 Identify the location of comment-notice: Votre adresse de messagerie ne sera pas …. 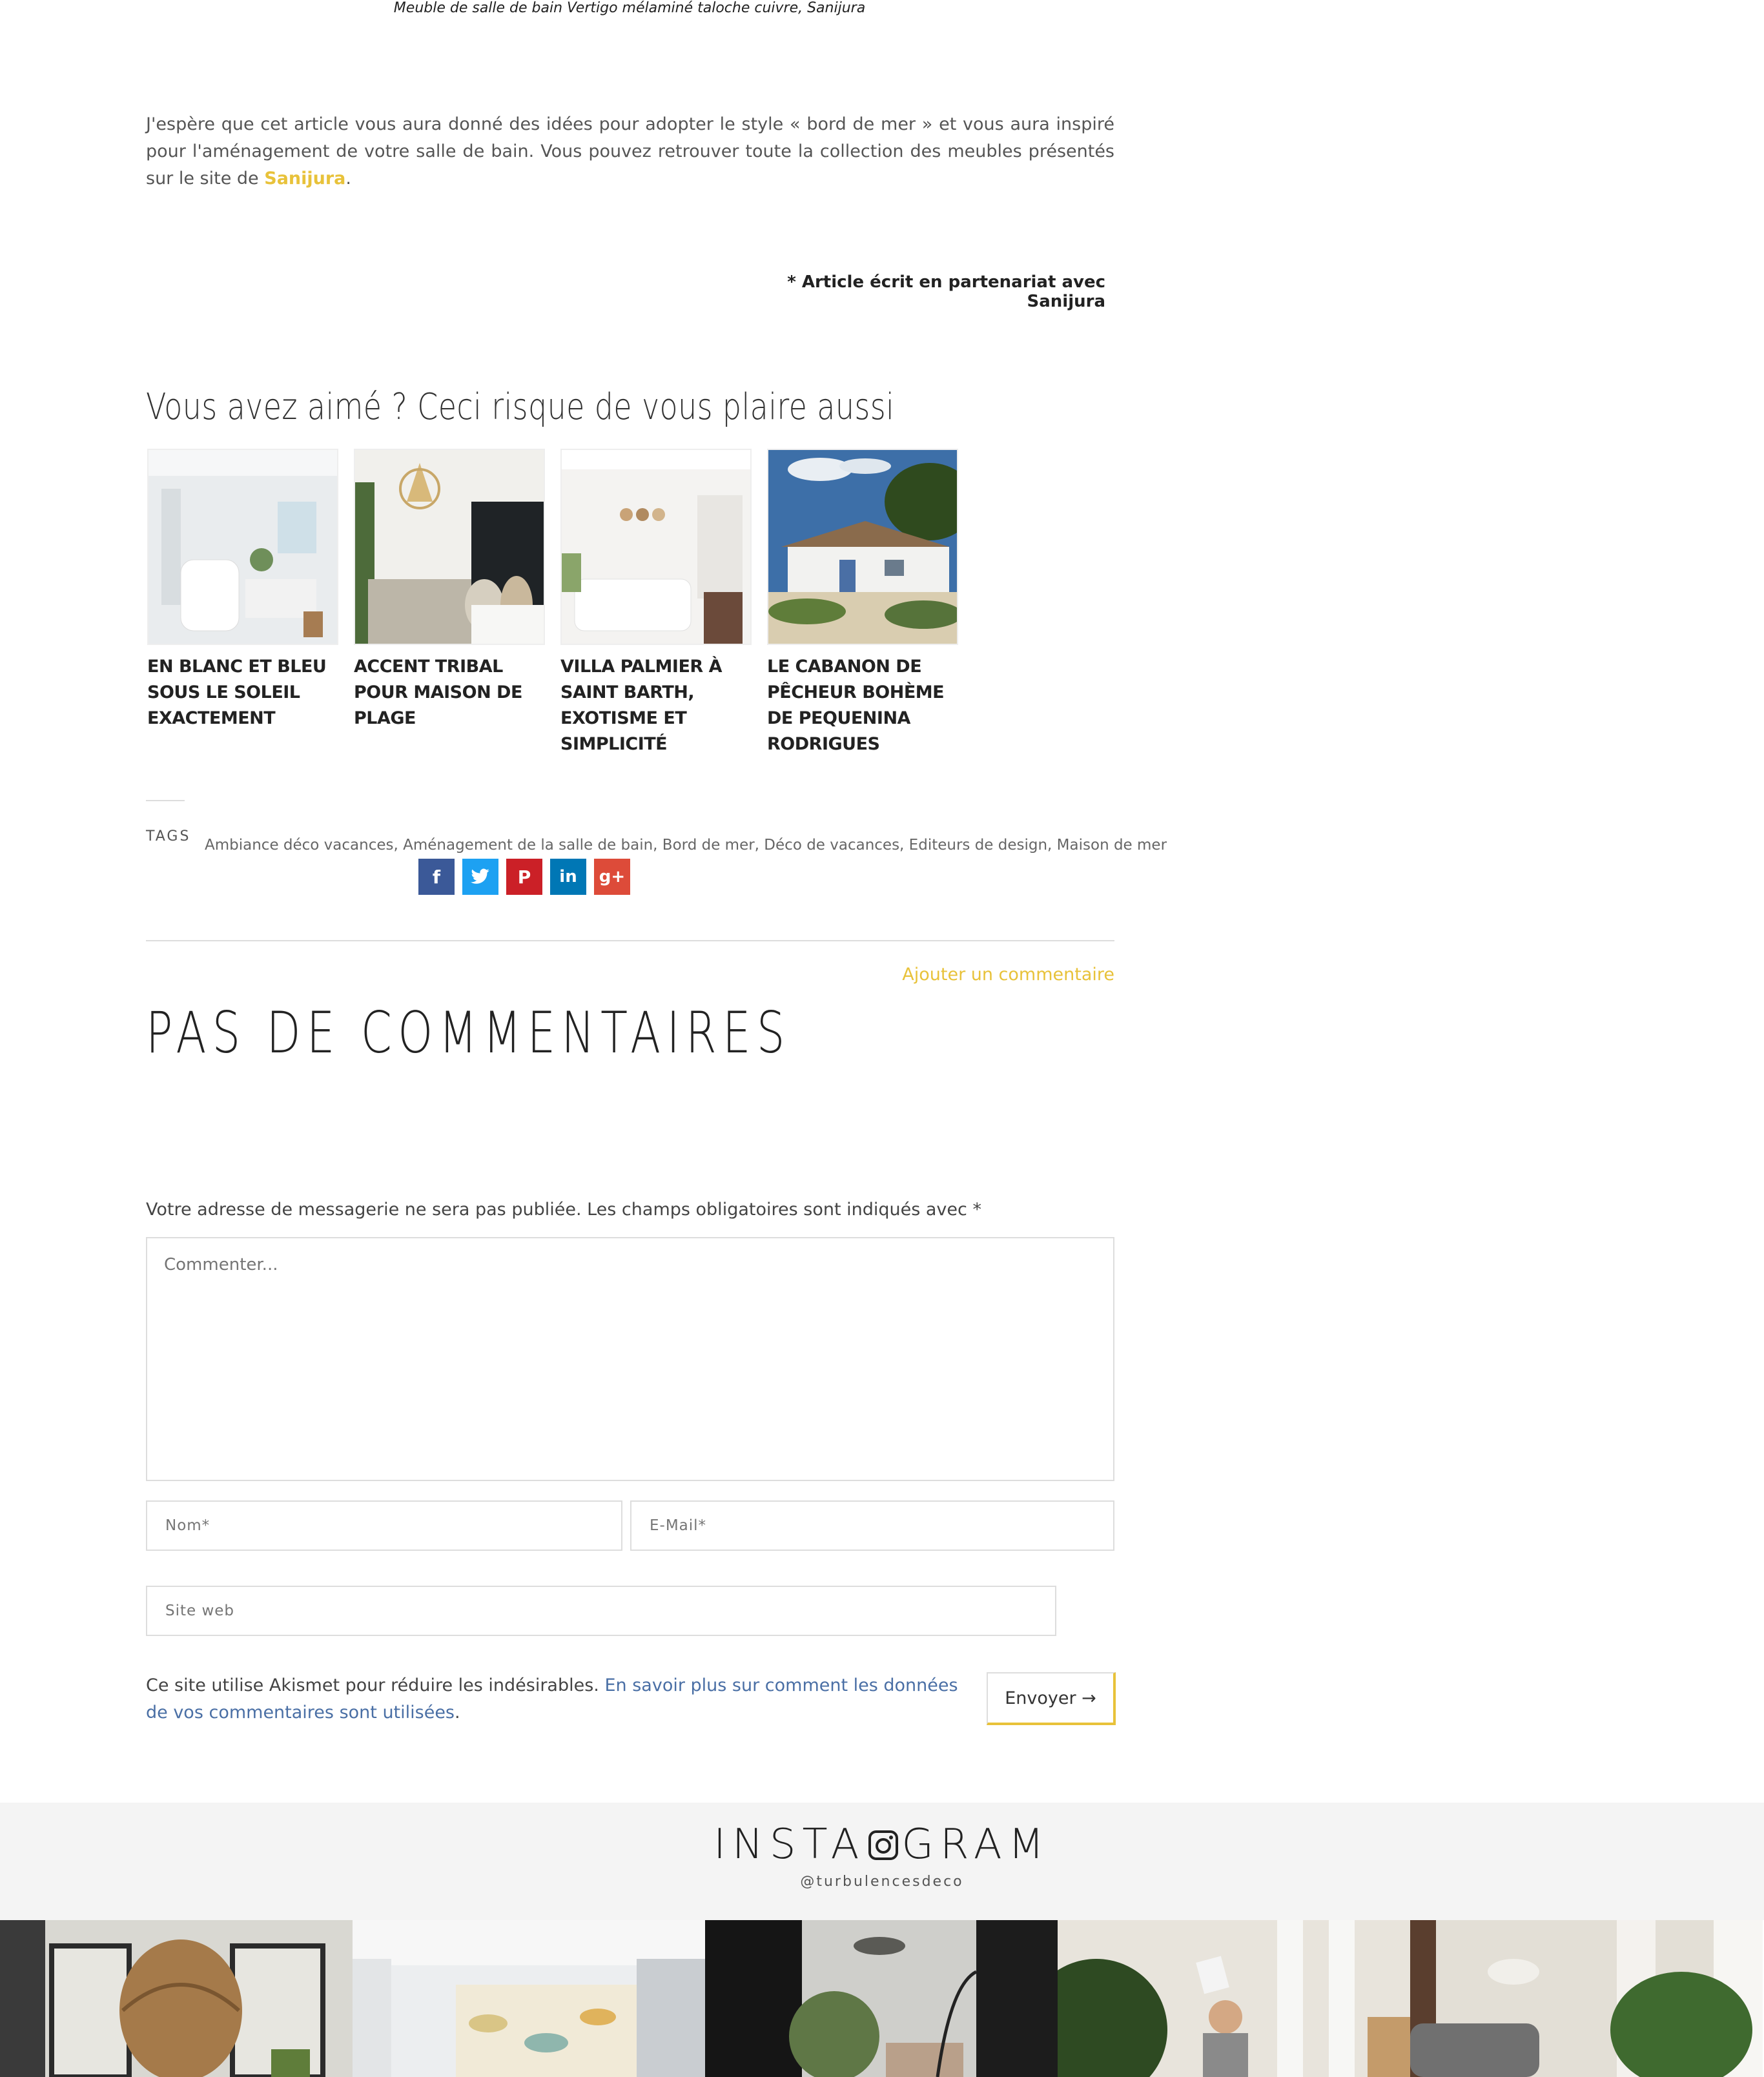
(564, 1210).